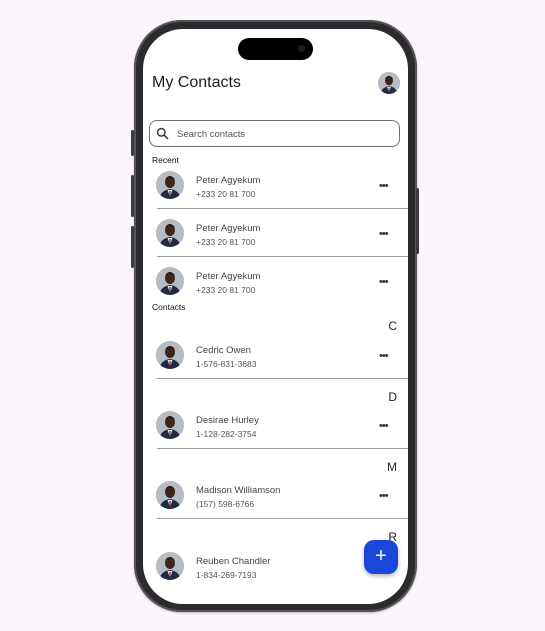 The image size is (545, 631). What do you see at coordinates (226, 364) in the screenshot?
I see `contact-phone: 1-576-831-3683` at bounding box center [226, 364].